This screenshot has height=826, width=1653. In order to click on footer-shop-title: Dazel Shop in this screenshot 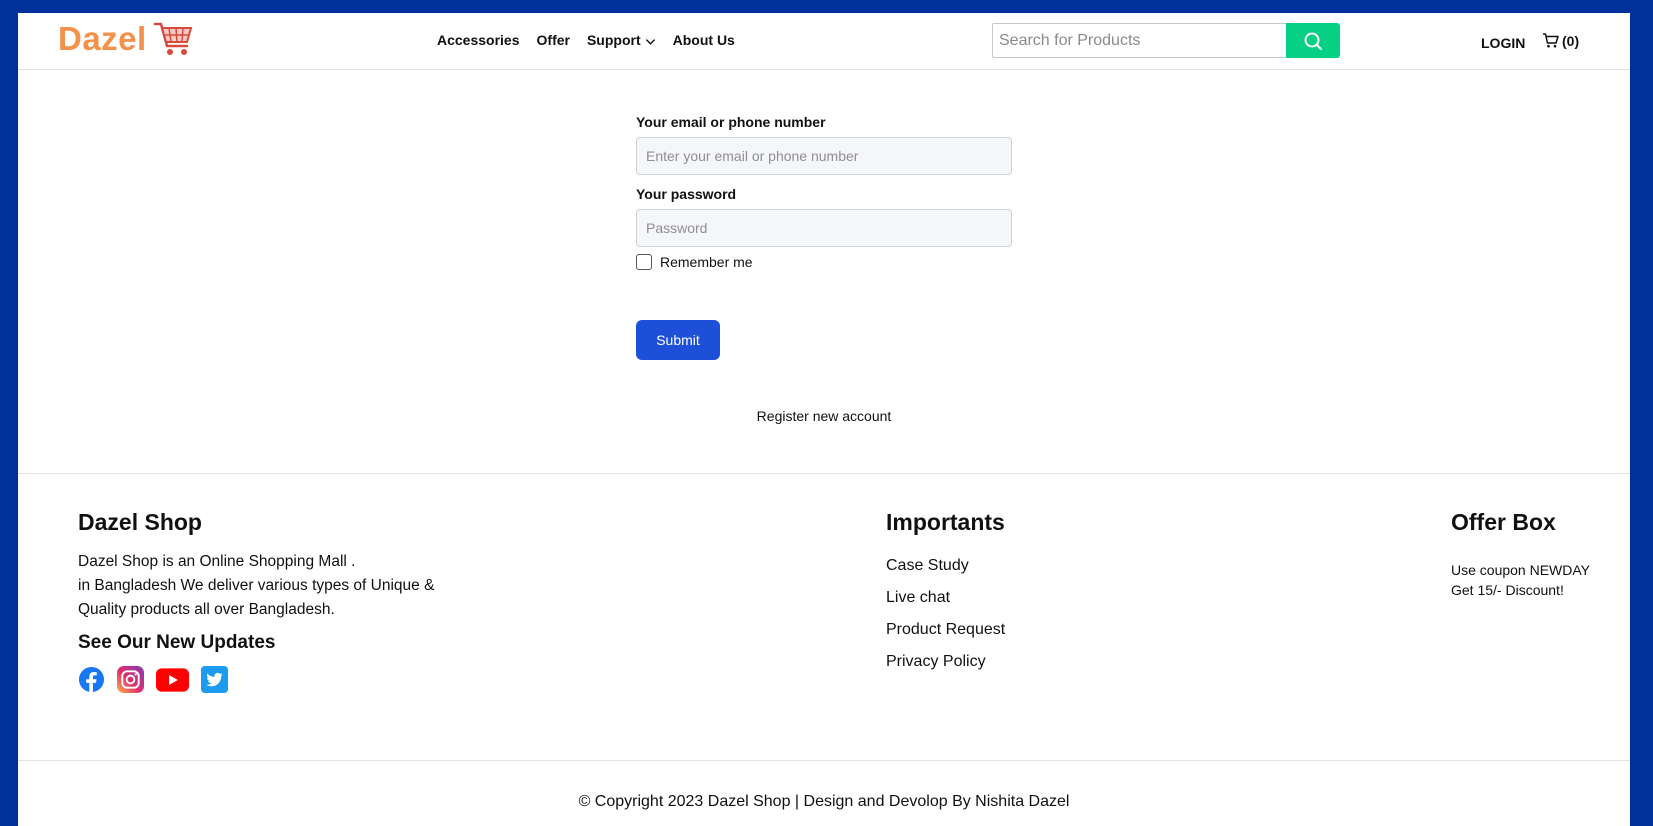, I will do `click(140, 522)`.